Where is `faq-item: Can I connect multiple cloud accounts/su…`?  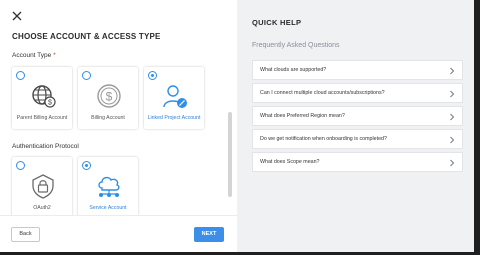
faq-item: Can I connect multiple cloud accounts/su… is located at coordinates (357, 93).